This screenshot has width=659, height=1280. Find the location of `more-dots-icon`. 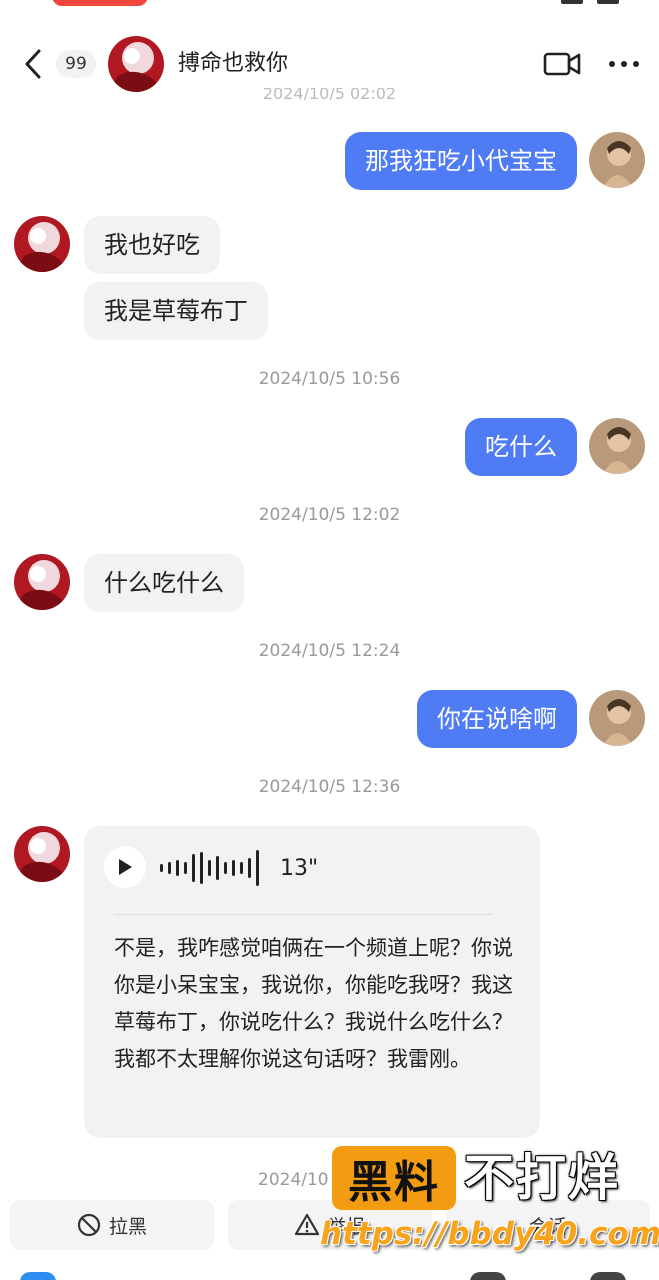

more-dots-icon is located at coordinates (624, 64).